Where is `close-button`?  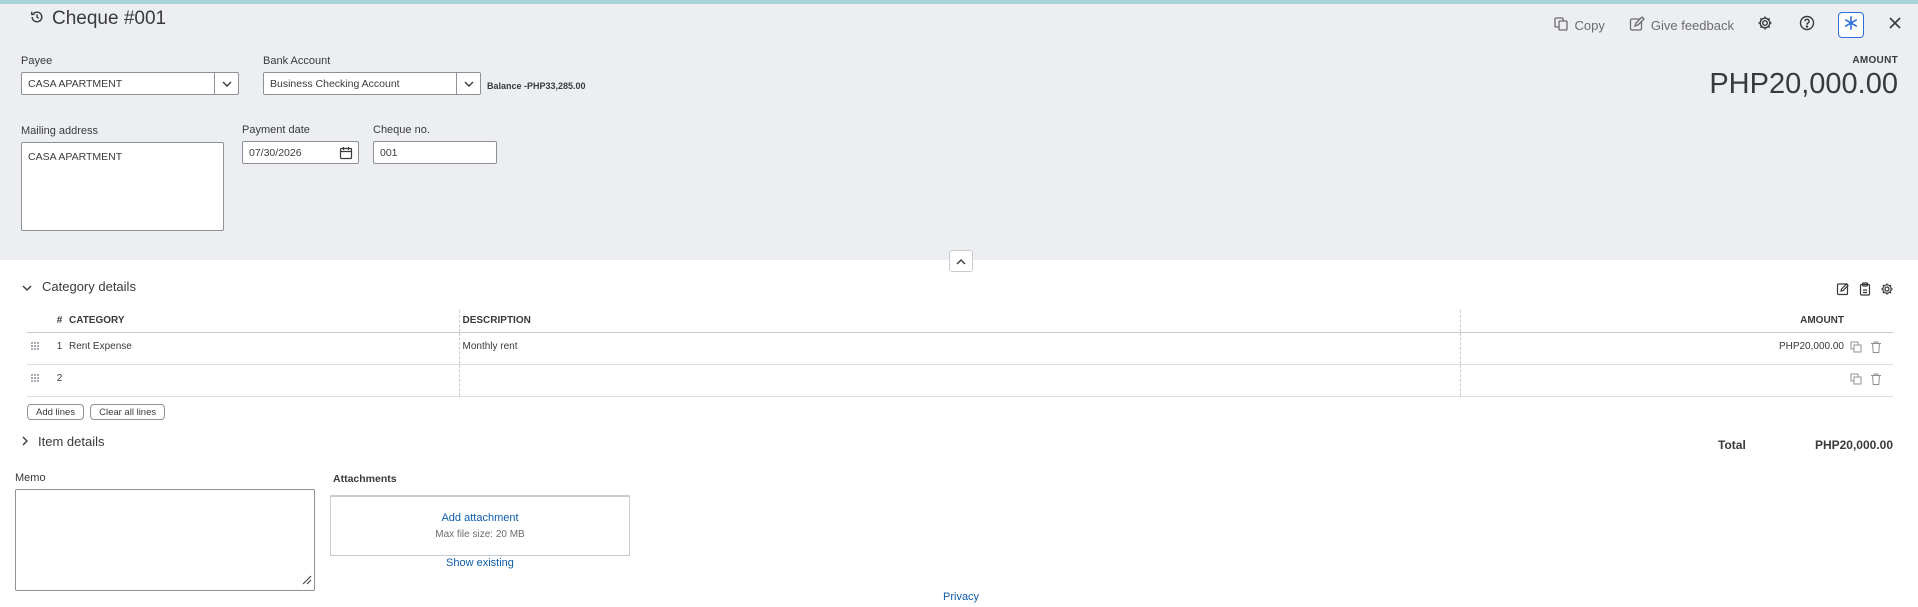
close-button is located at coordinates (1895, 25).